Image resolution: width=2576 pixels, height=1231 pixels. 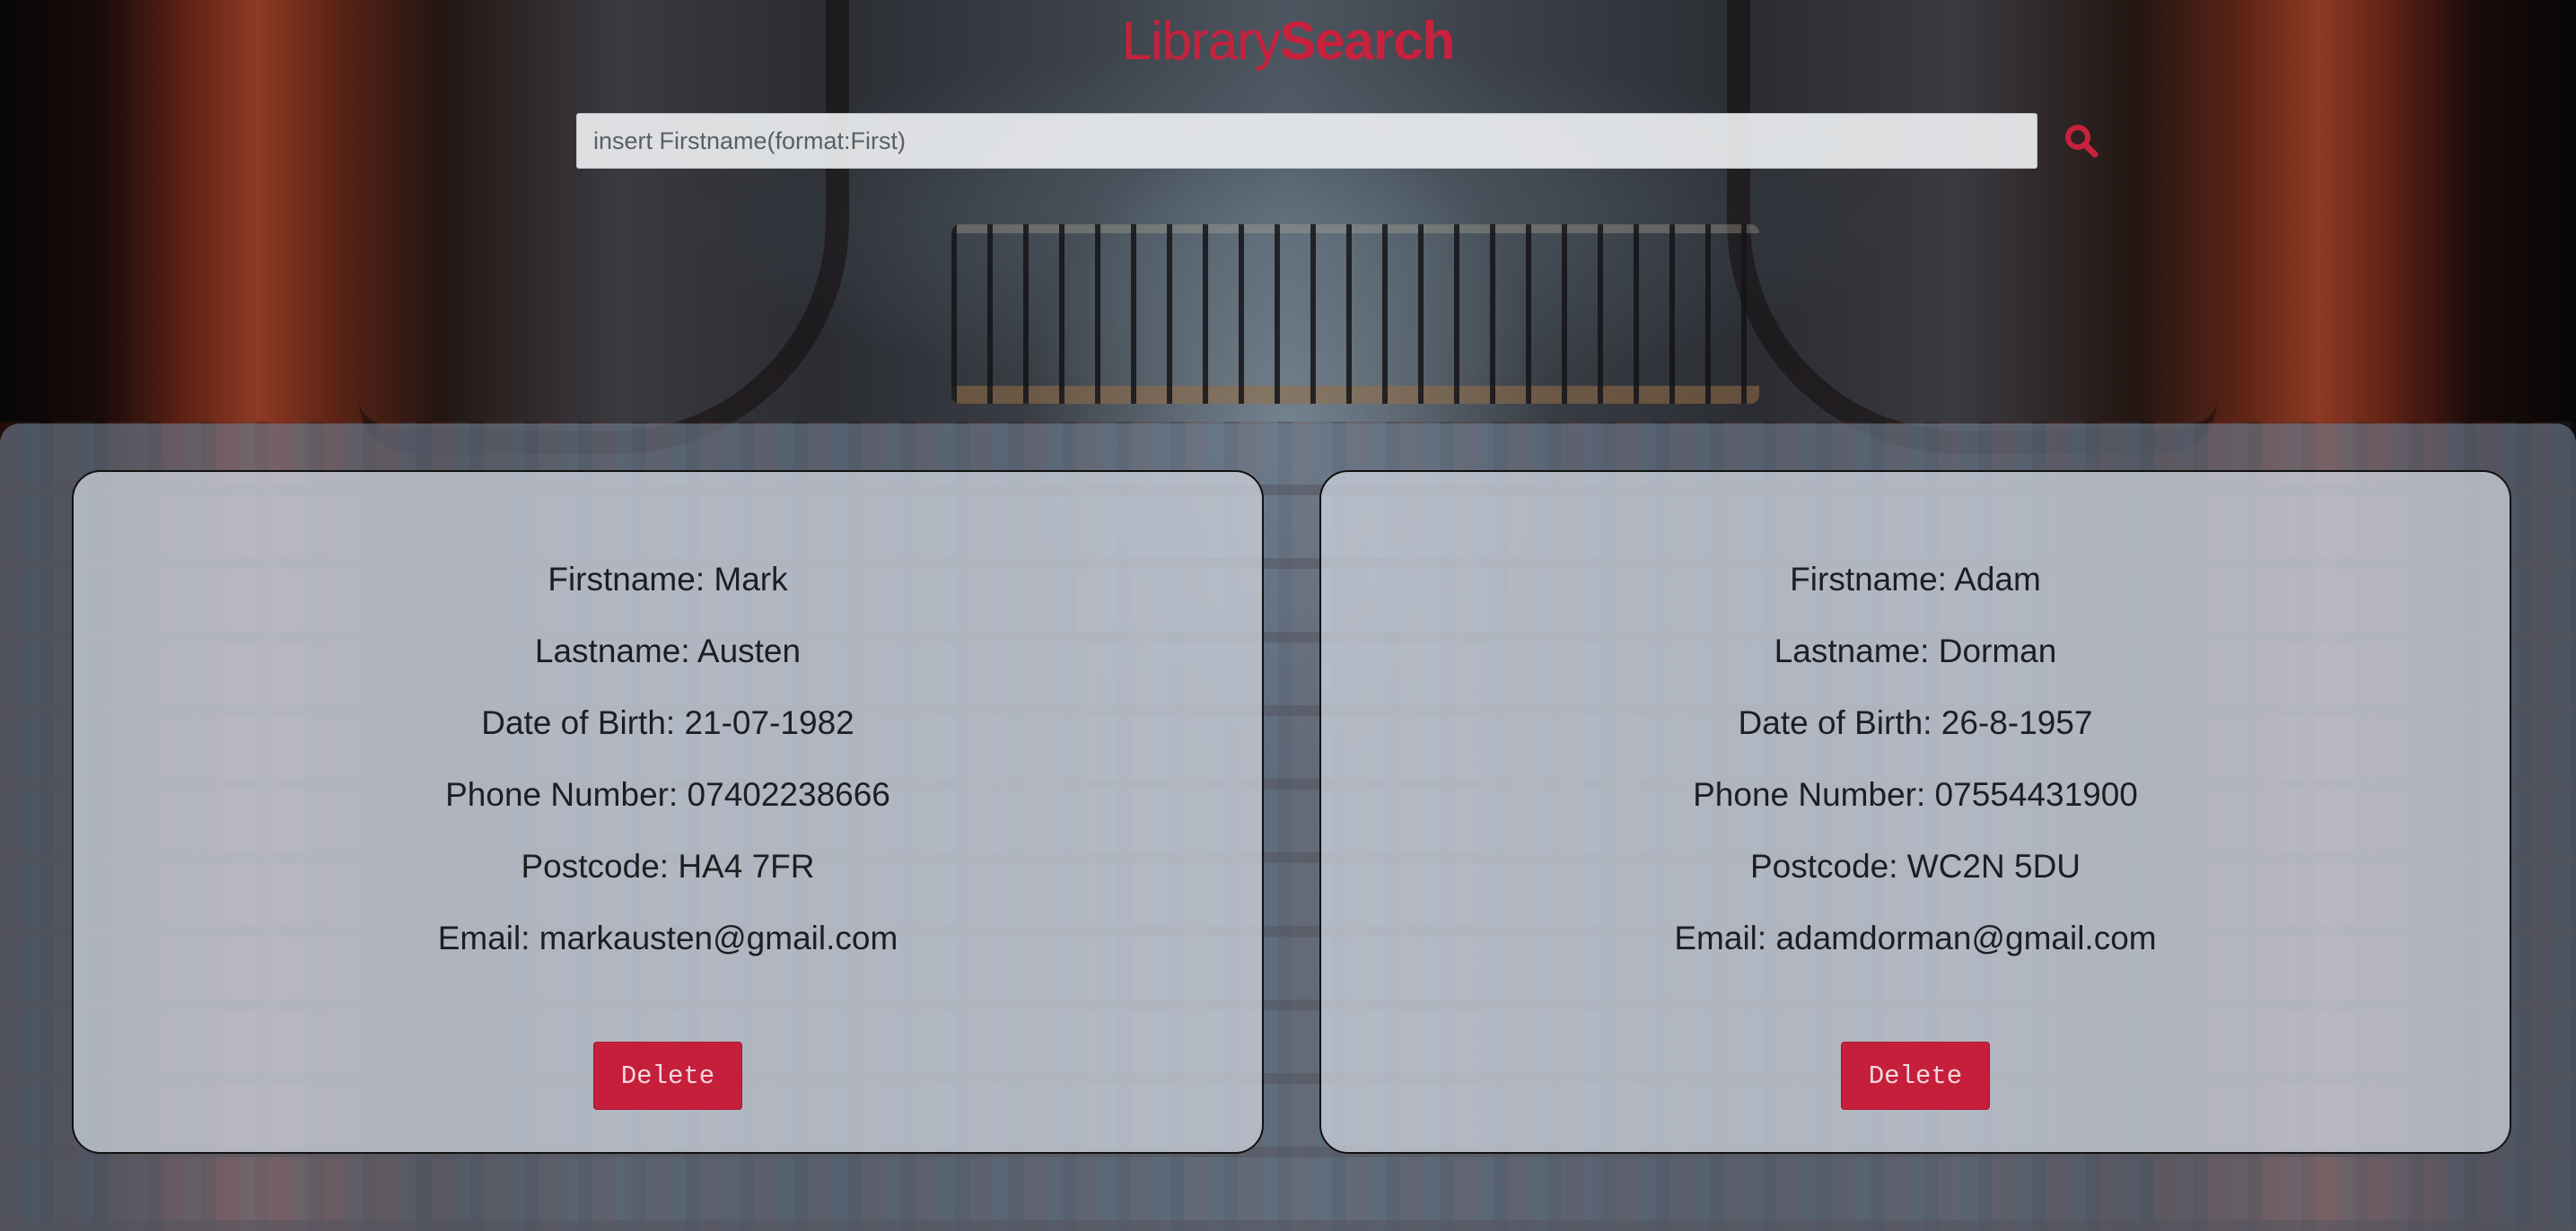 What do you see at coordinates (668, 866) in the screenshot?
I see `postcode-field: Postcode: HA4 7FR` at bounding box center [668, 866].